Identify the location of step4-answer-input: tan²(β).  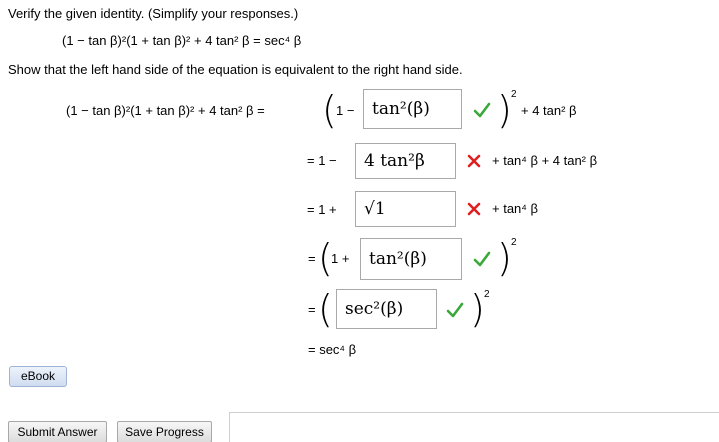
(411, 259).